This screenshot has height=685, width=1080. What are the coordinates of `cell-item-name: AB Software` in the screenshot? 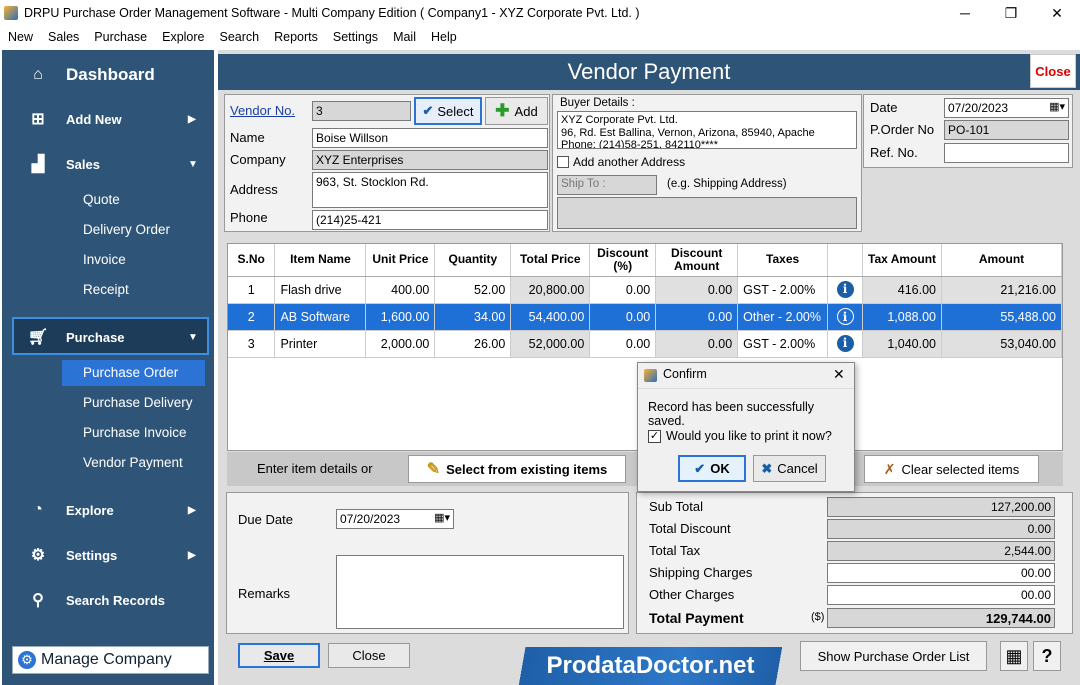 It's located at (320, 317).